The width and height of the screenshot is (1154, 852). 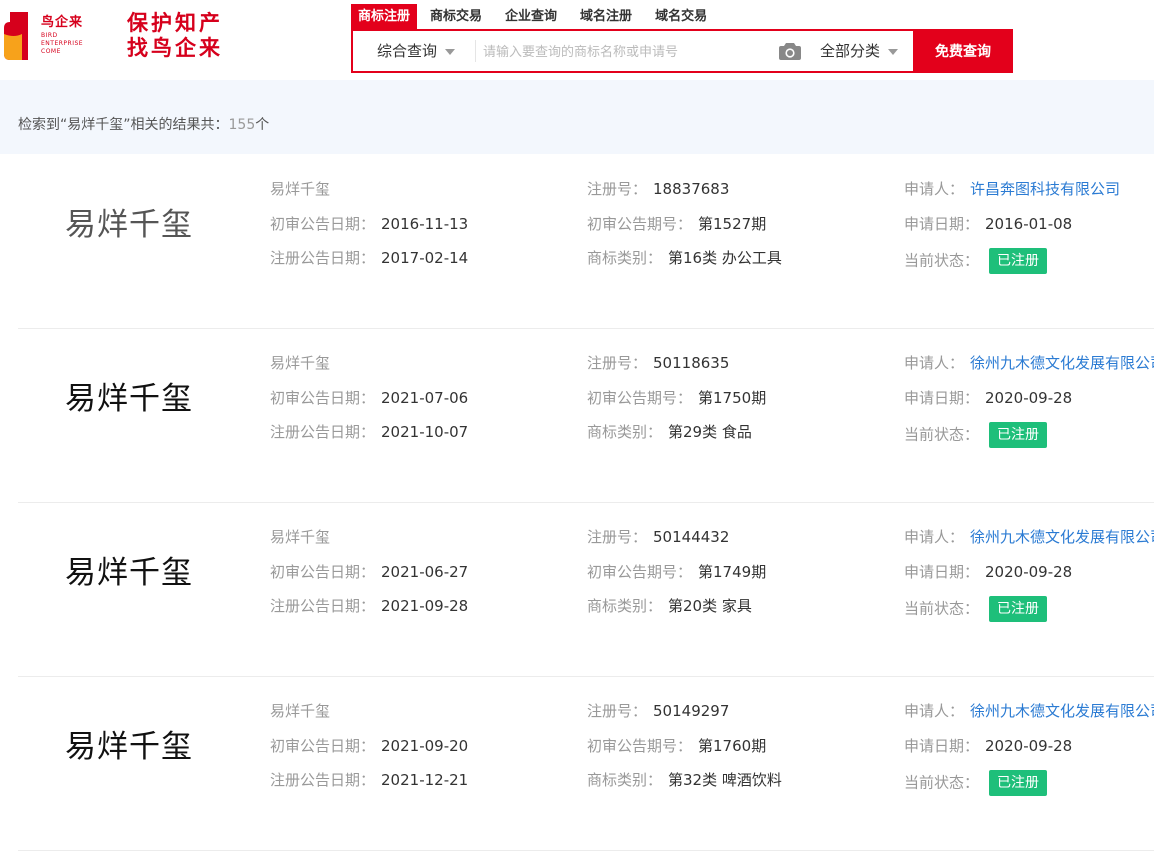 What do you see at coordinates (850, 51) in the screenshot?
I see `category-label: 全部分类` at bounding box center [850, 51].